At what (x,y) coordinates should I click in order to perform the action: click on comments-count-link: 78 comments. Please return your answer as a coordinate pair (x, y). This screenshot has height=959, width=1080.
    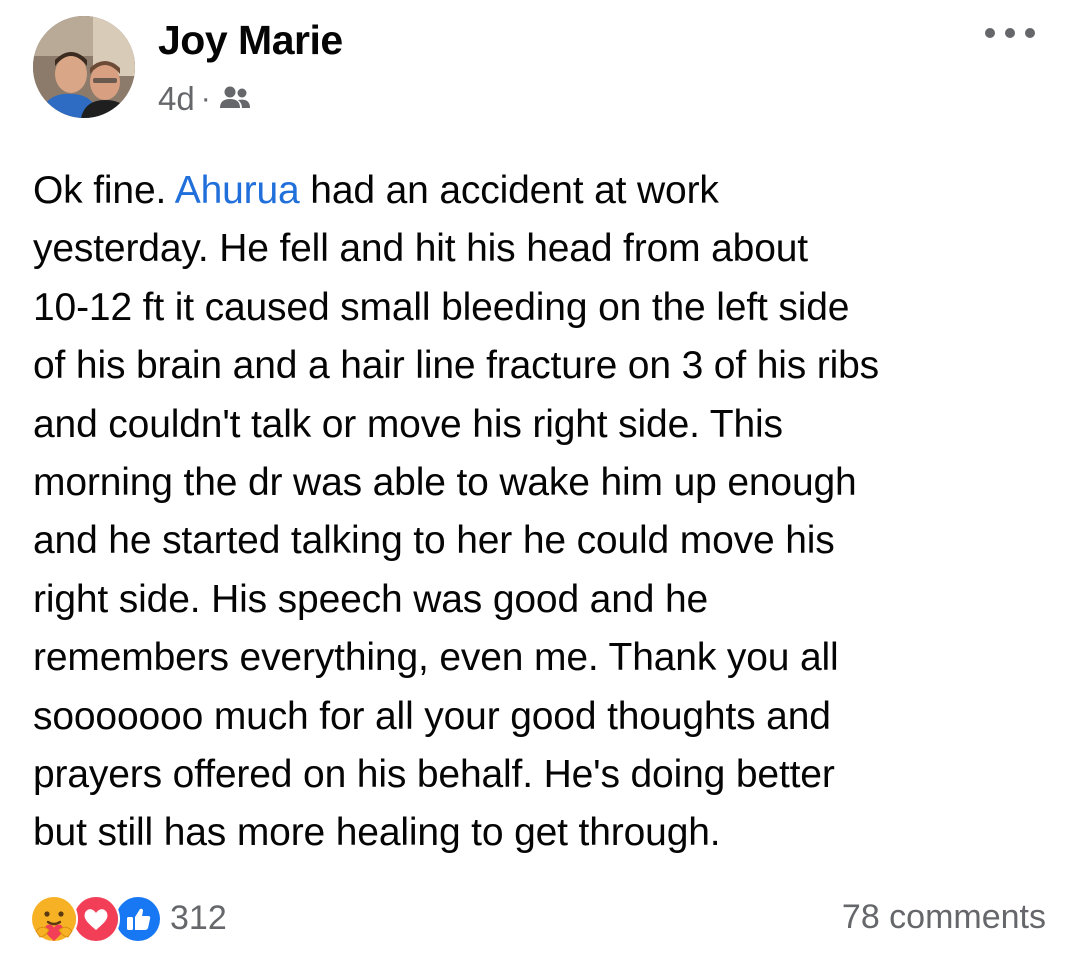
    Looking at the image, I should click on (944, 917).